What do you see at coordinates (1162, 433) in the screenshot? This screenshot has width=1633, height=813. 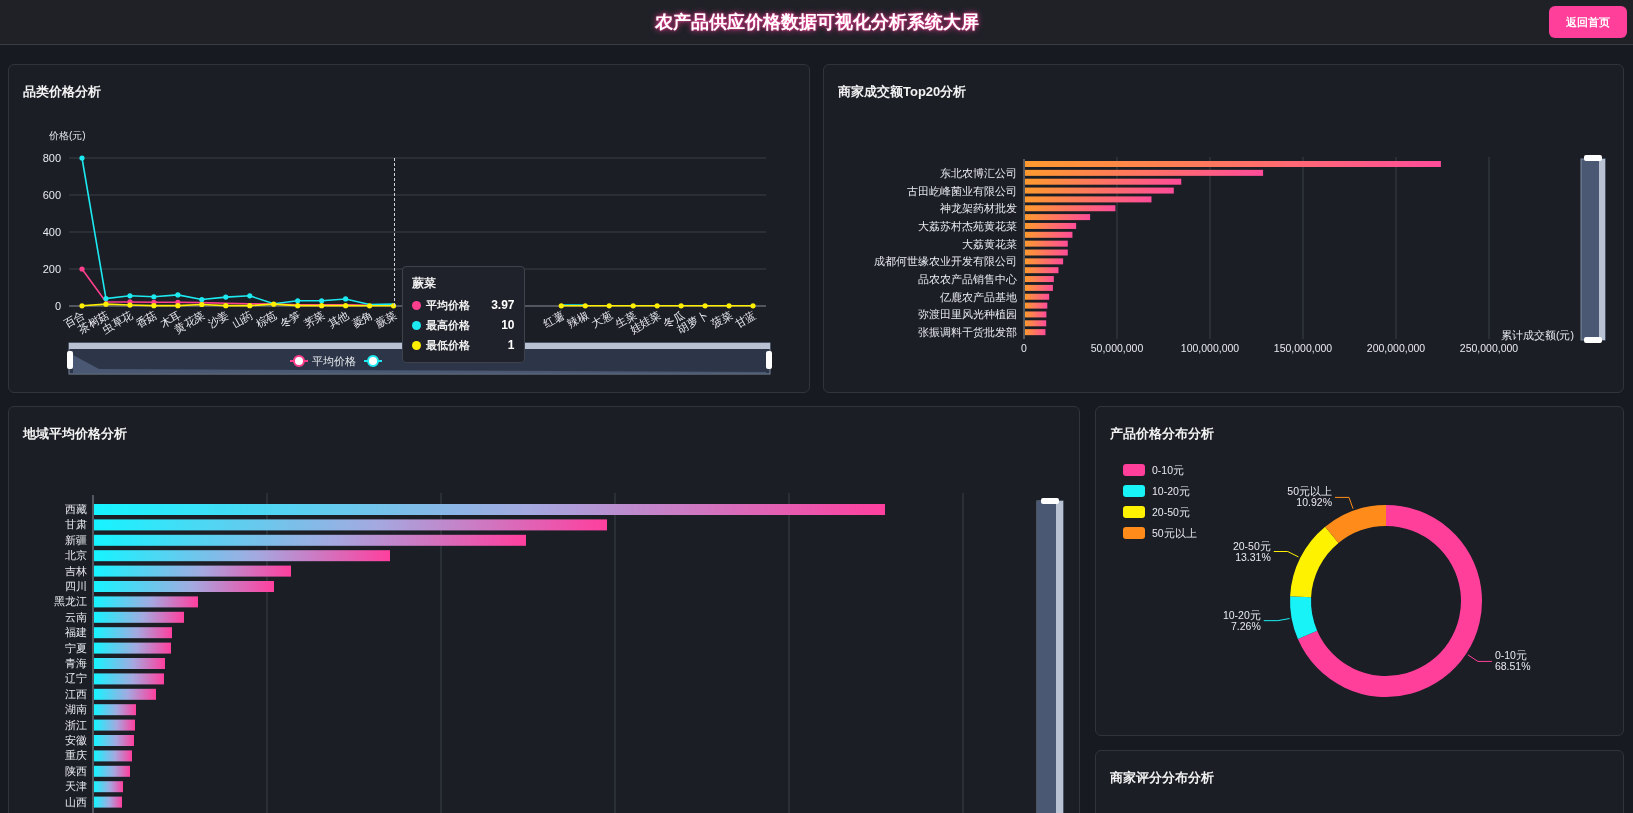 I see `panel-title: 产品价格分布分析` at bounding box center [1162, 433].